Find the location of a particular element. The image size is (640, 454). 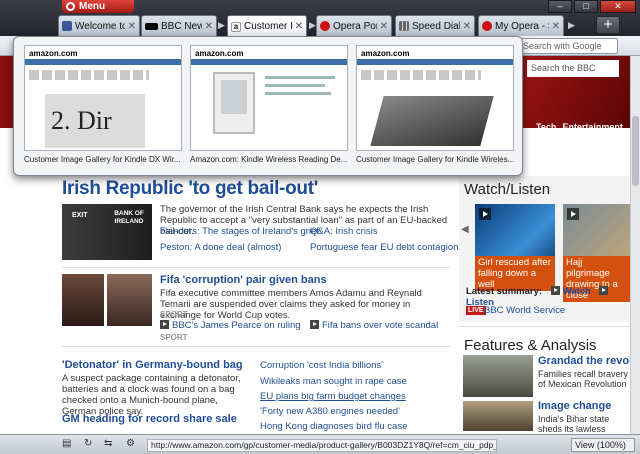

kindle-screen is located at coordinates (234, 97).